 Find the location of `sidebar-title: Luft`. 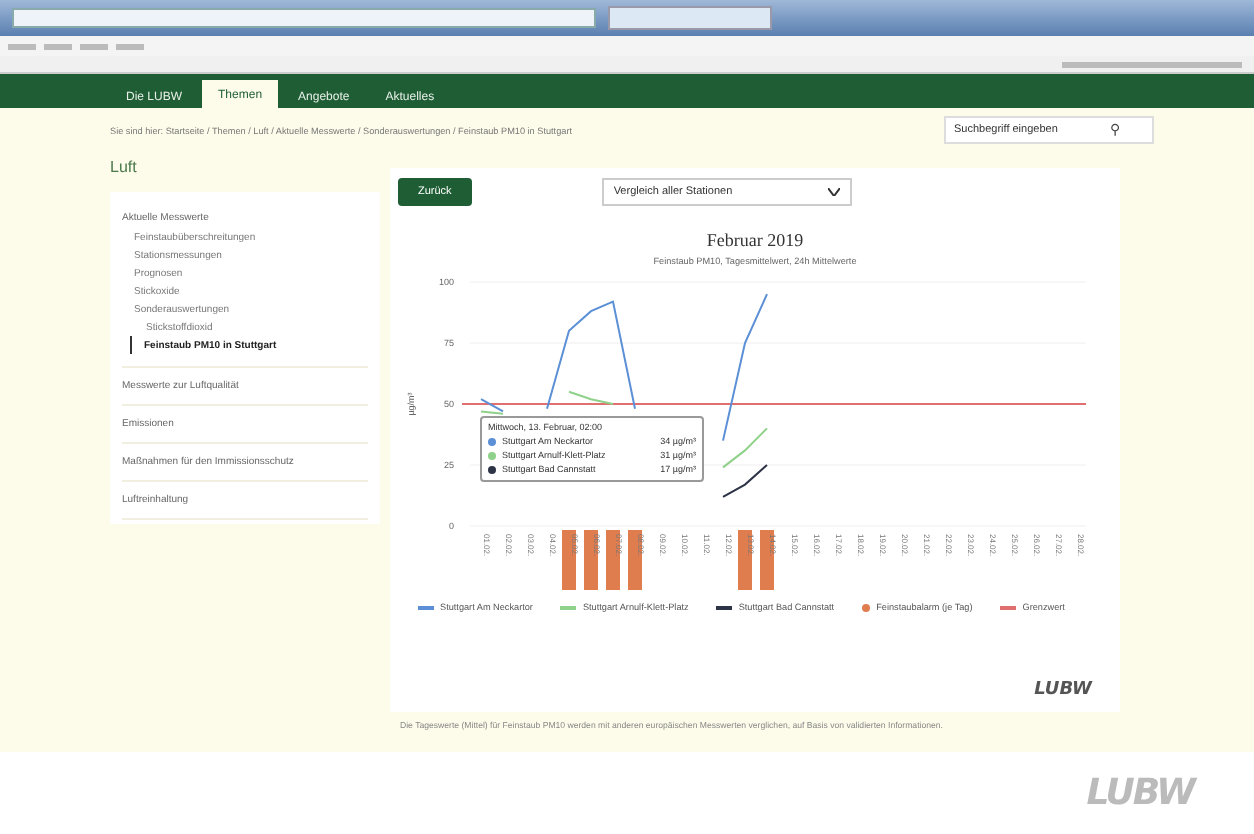

sidebar-title: Luft is located at coordinates (124, 167).